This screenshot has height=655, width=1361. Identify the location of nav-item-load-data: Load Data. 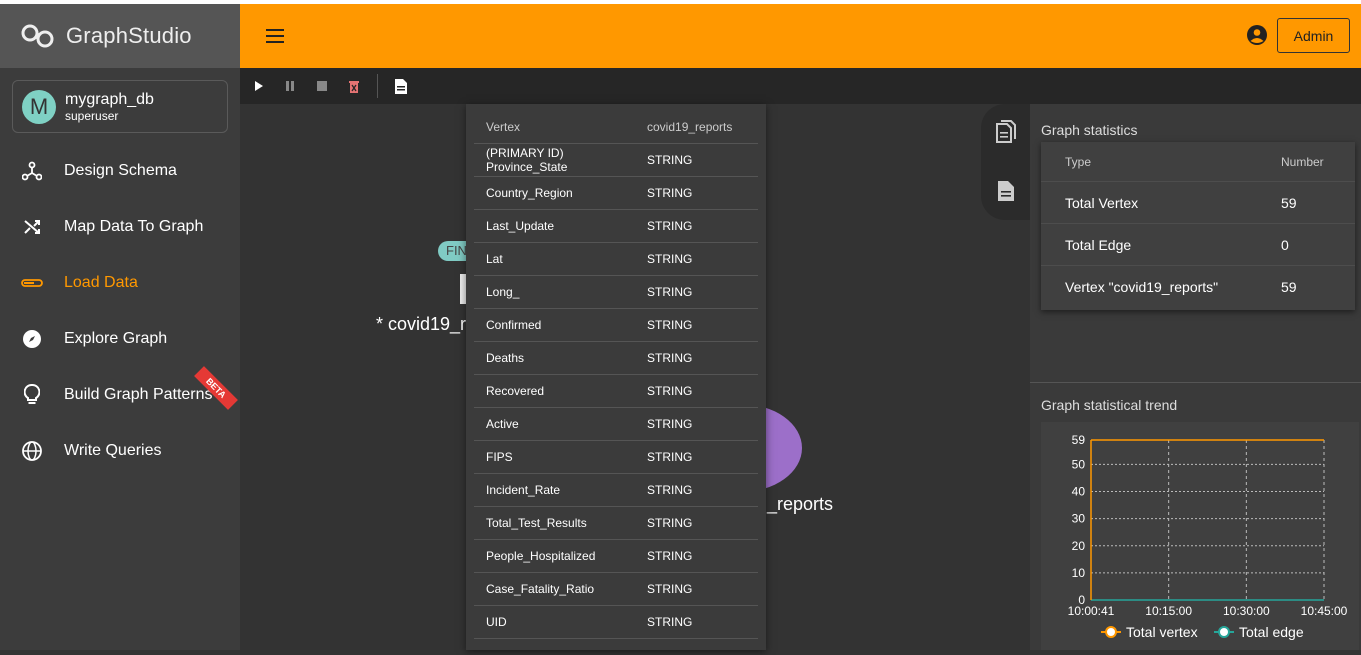
(120, 283).